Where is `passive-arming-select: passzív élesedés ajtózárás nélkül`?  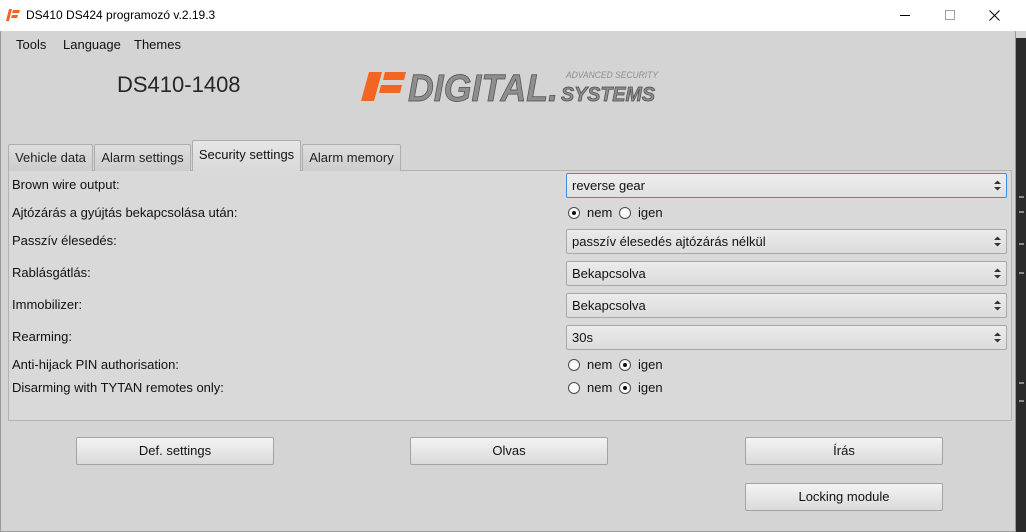
passive-arming-select: passzív élesedés ajtózárás nélkül is located at coordinates (786, 241).